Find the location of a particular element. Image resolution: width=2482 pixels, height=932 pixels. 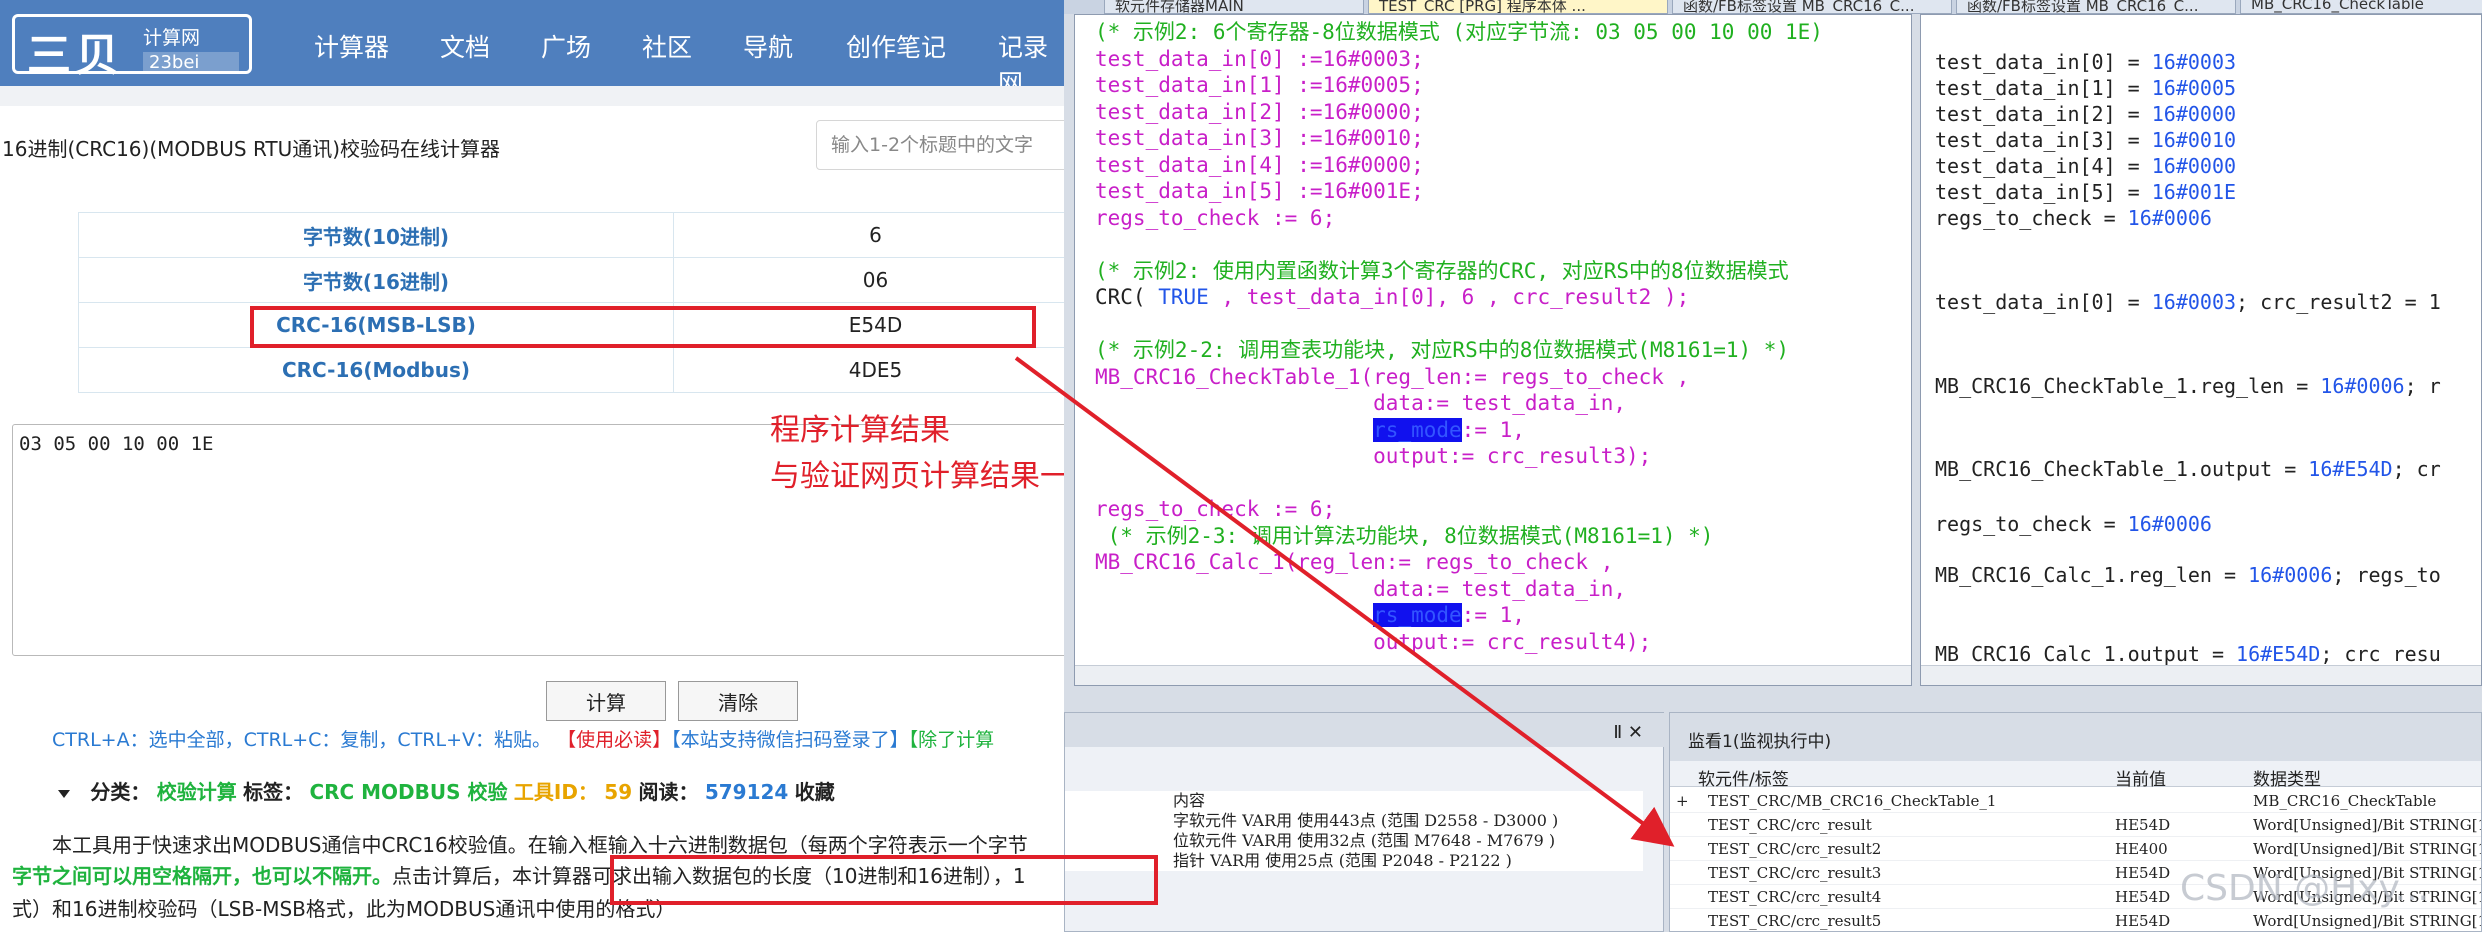

favorite-link: 收藏 is located at coordinates (815, 792).